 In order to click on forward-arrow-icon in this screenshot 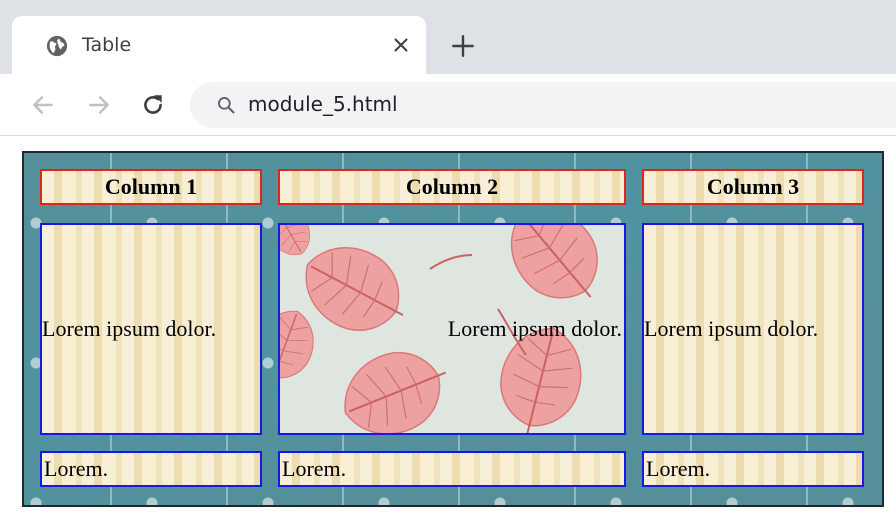, I will do `click(99, 105)`.